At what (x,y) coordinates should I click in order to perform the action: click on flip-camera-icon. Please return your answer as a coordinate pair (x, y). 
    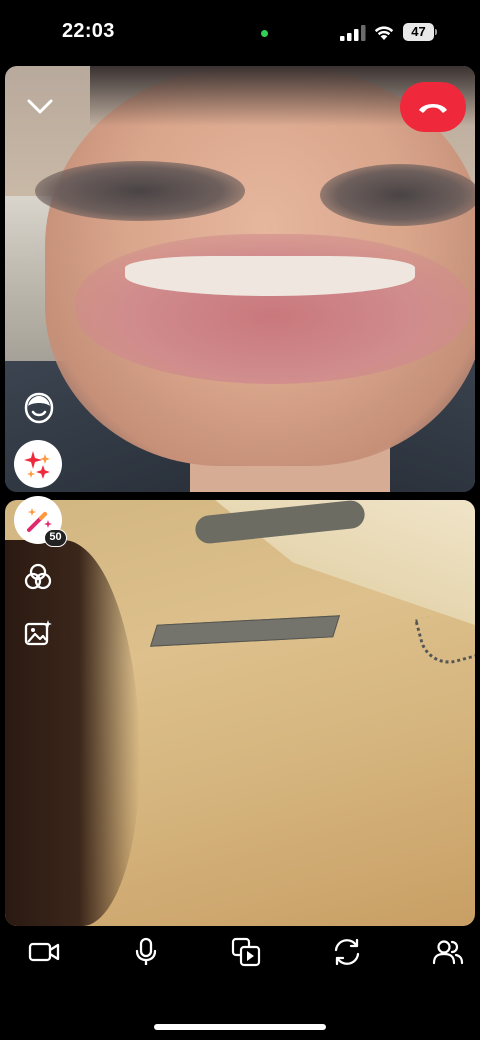
    Looking at the image, I should click on (347, 952).